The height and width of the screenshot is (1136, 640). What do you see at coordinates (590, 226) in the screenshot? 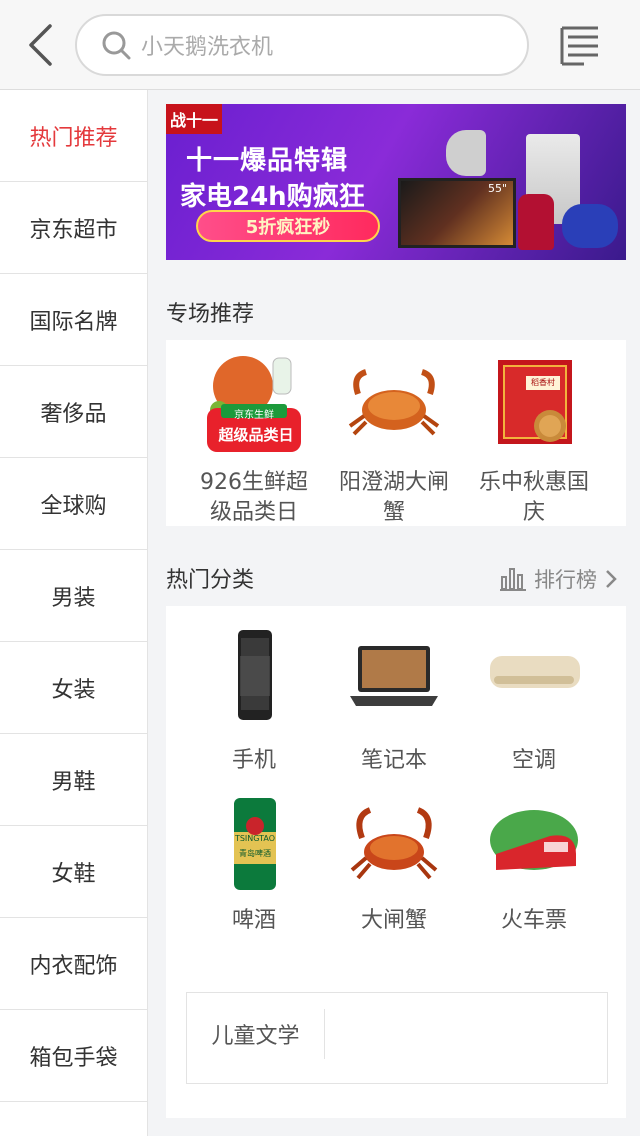
I see `vacuum-image` at bounding box center [590, 226].